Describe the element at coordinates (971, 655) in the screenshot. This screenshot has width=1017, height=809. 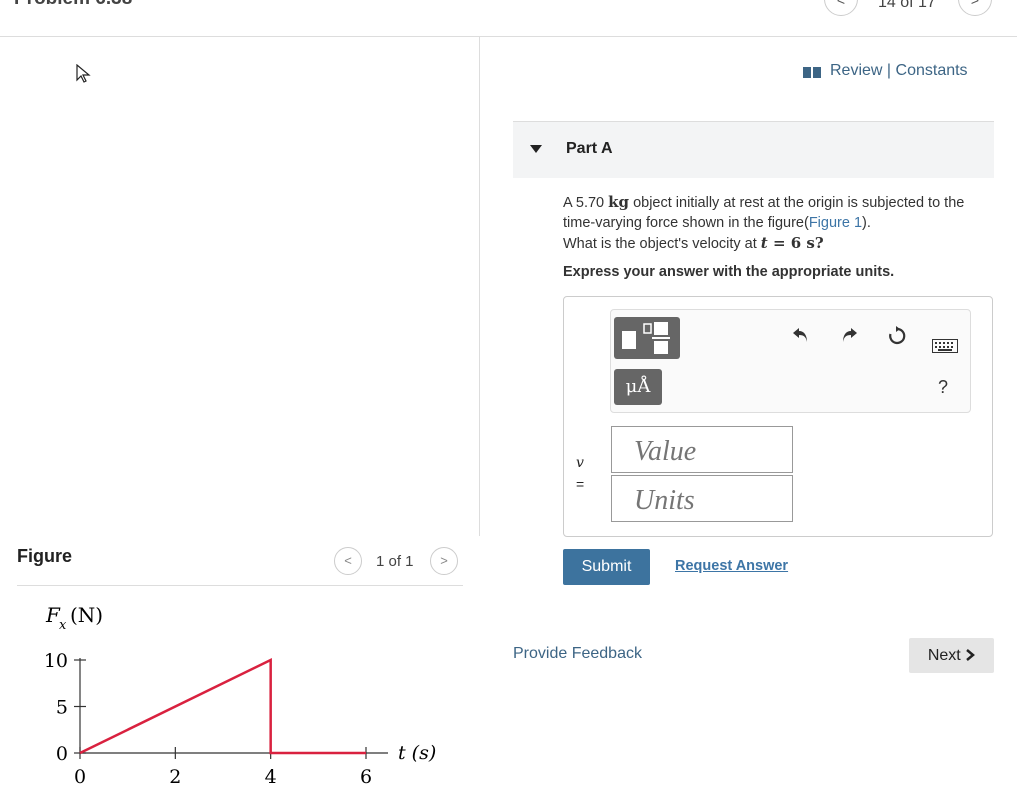
I see `chevron-right-icon` at that location.